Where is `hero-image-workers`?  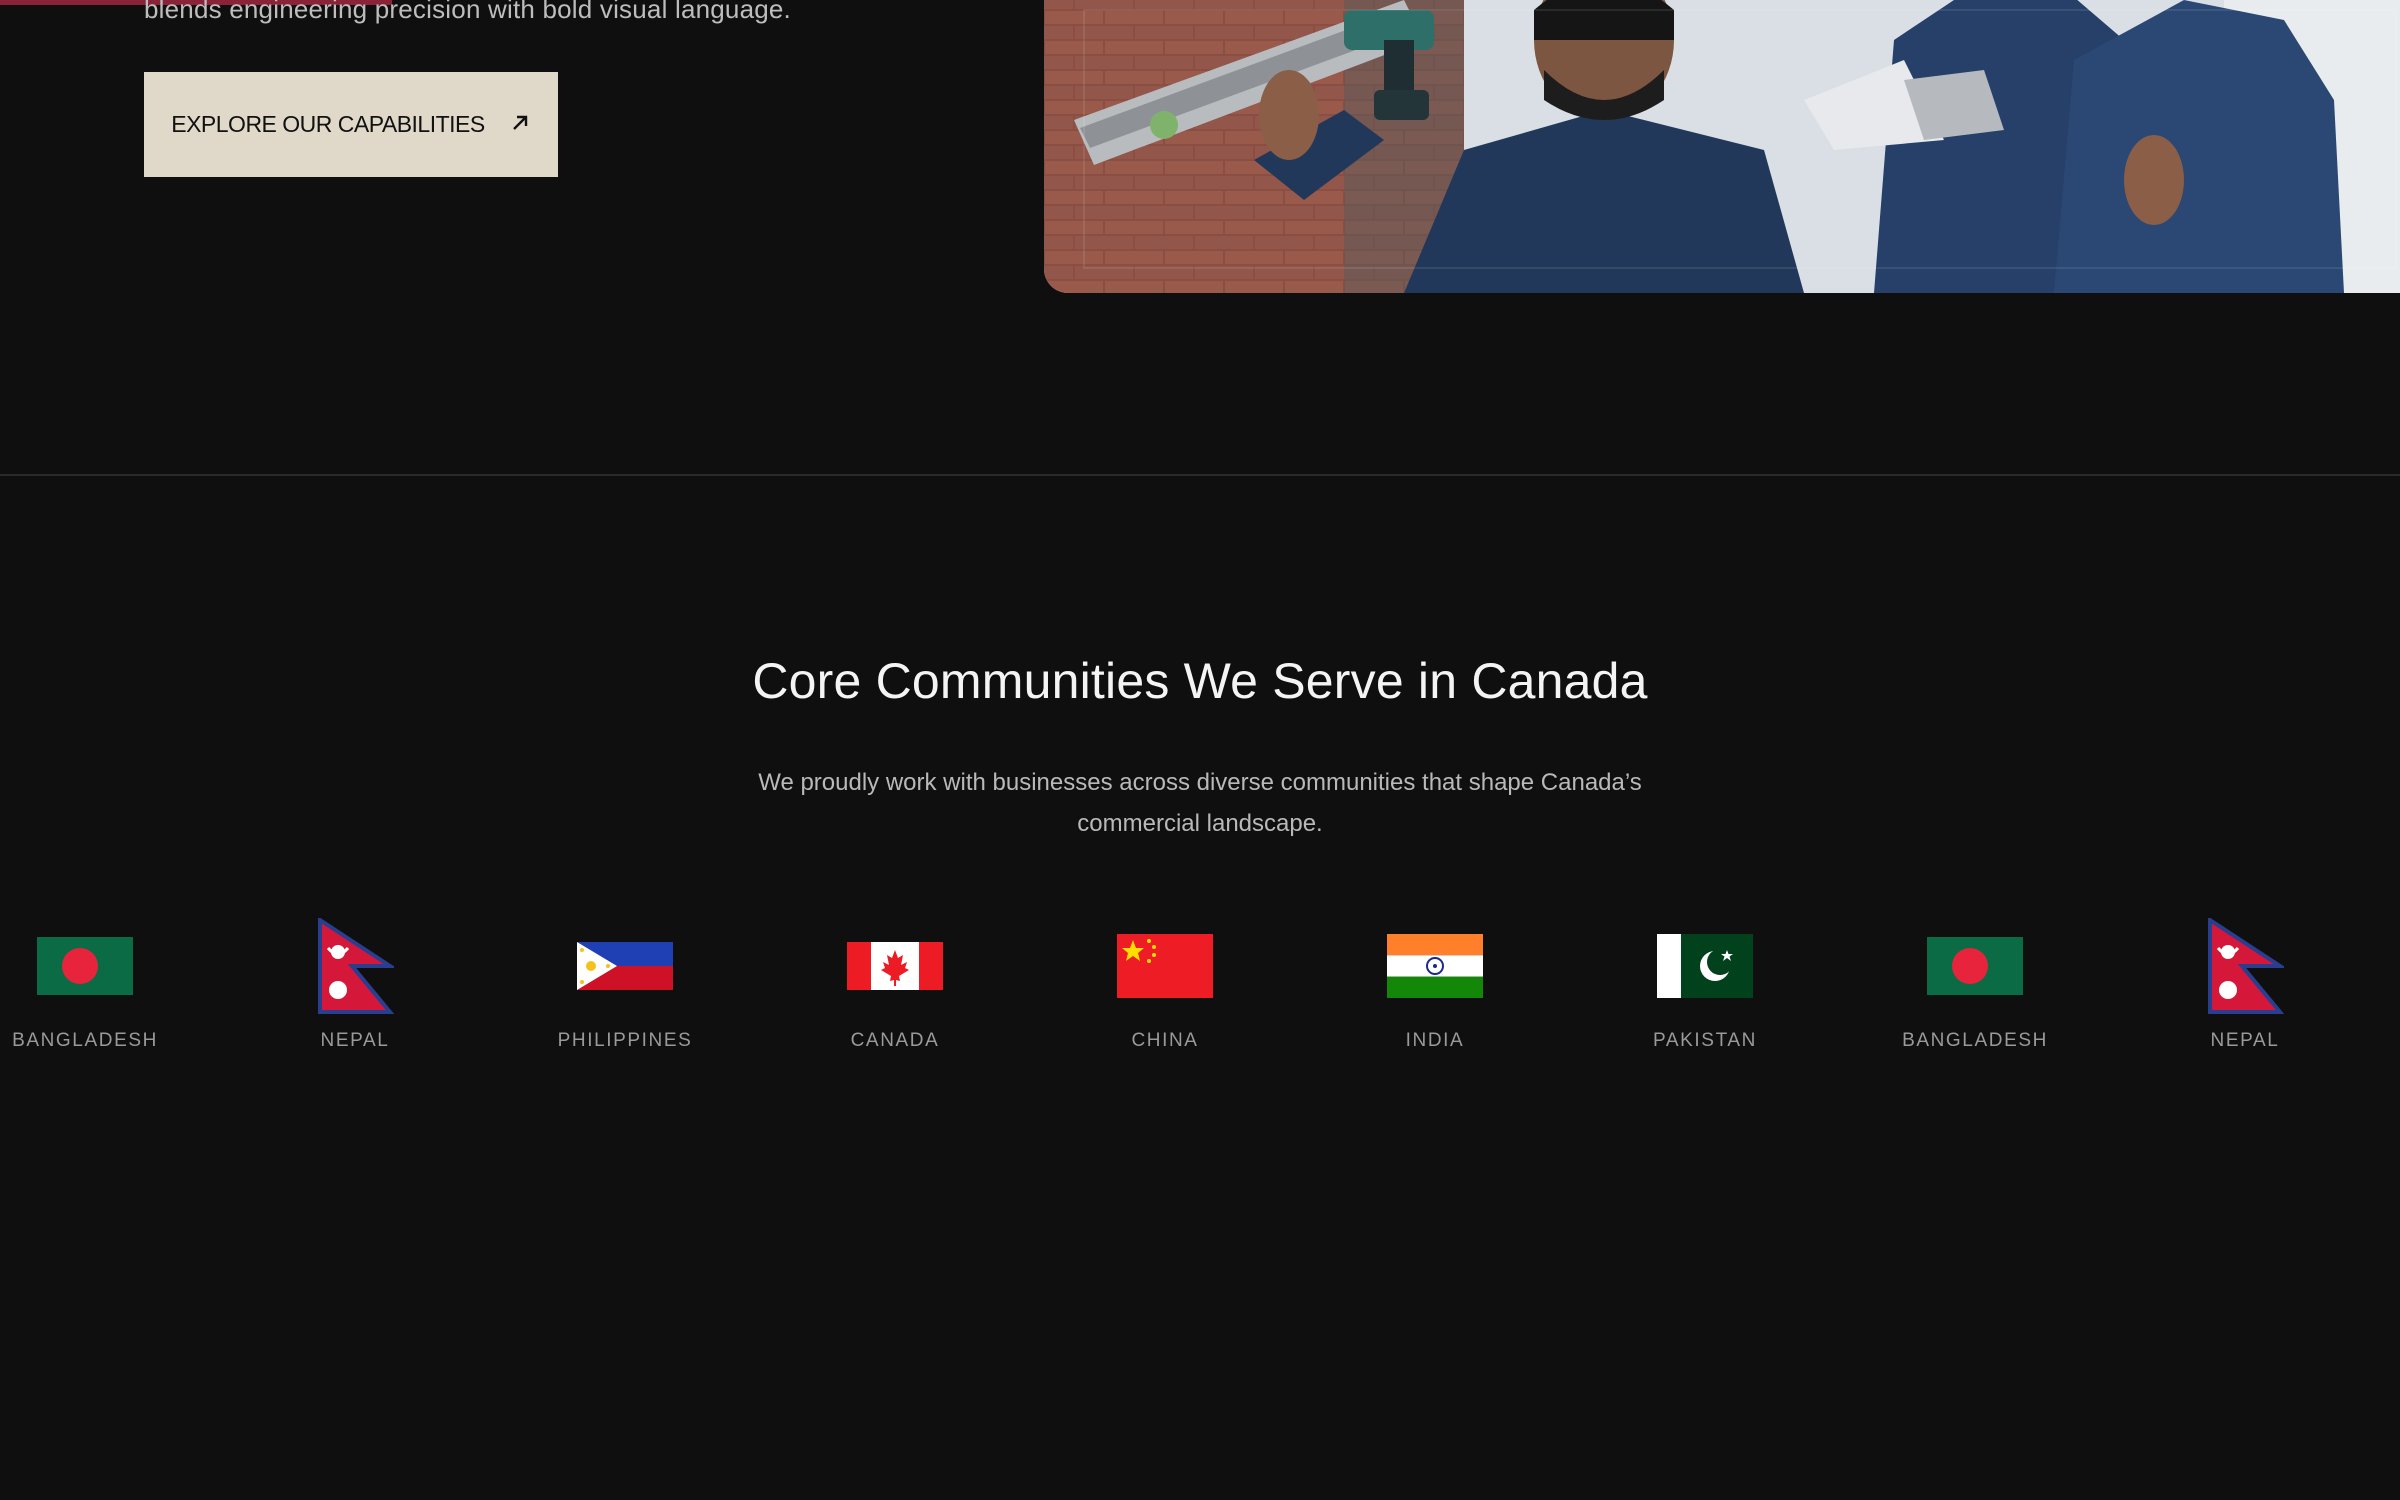 hero-image-workers is located at coordinates (1722, 146).